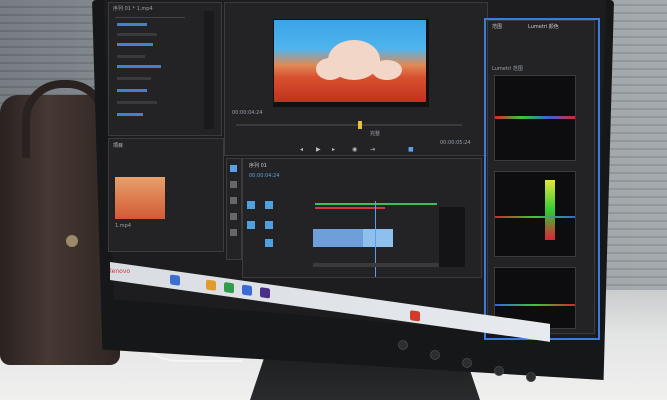 The width and height of the screenshot is (667, 400). What do you see at coordinates (211, 285) in the screenshot?
I see `folder-icon` at bounding box center [211, 285].